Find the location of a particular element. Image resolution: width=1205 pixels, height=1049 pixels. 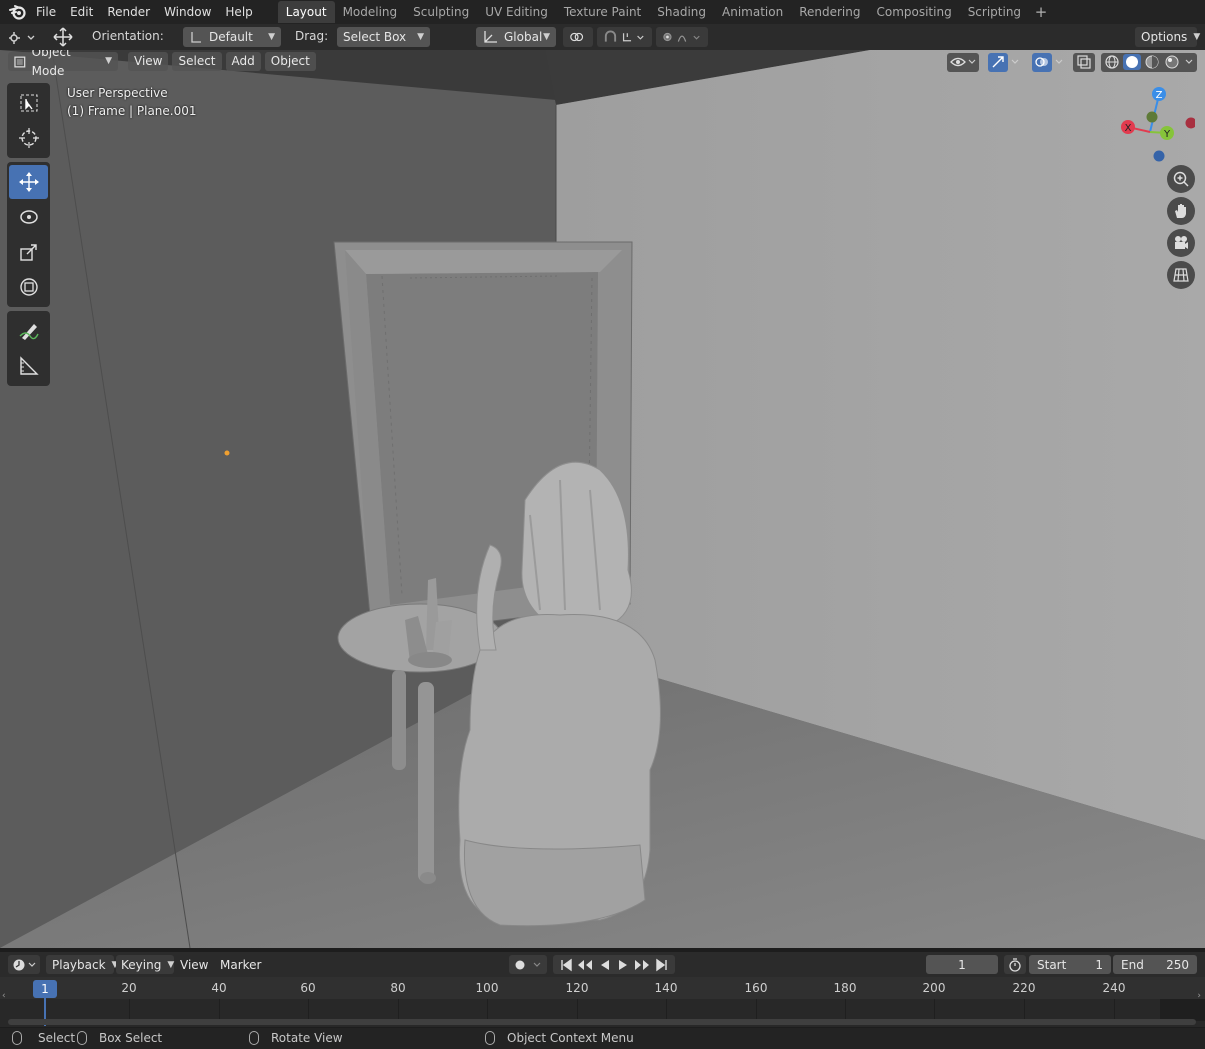

start-label: Start is located at coordinates (1052, 964).